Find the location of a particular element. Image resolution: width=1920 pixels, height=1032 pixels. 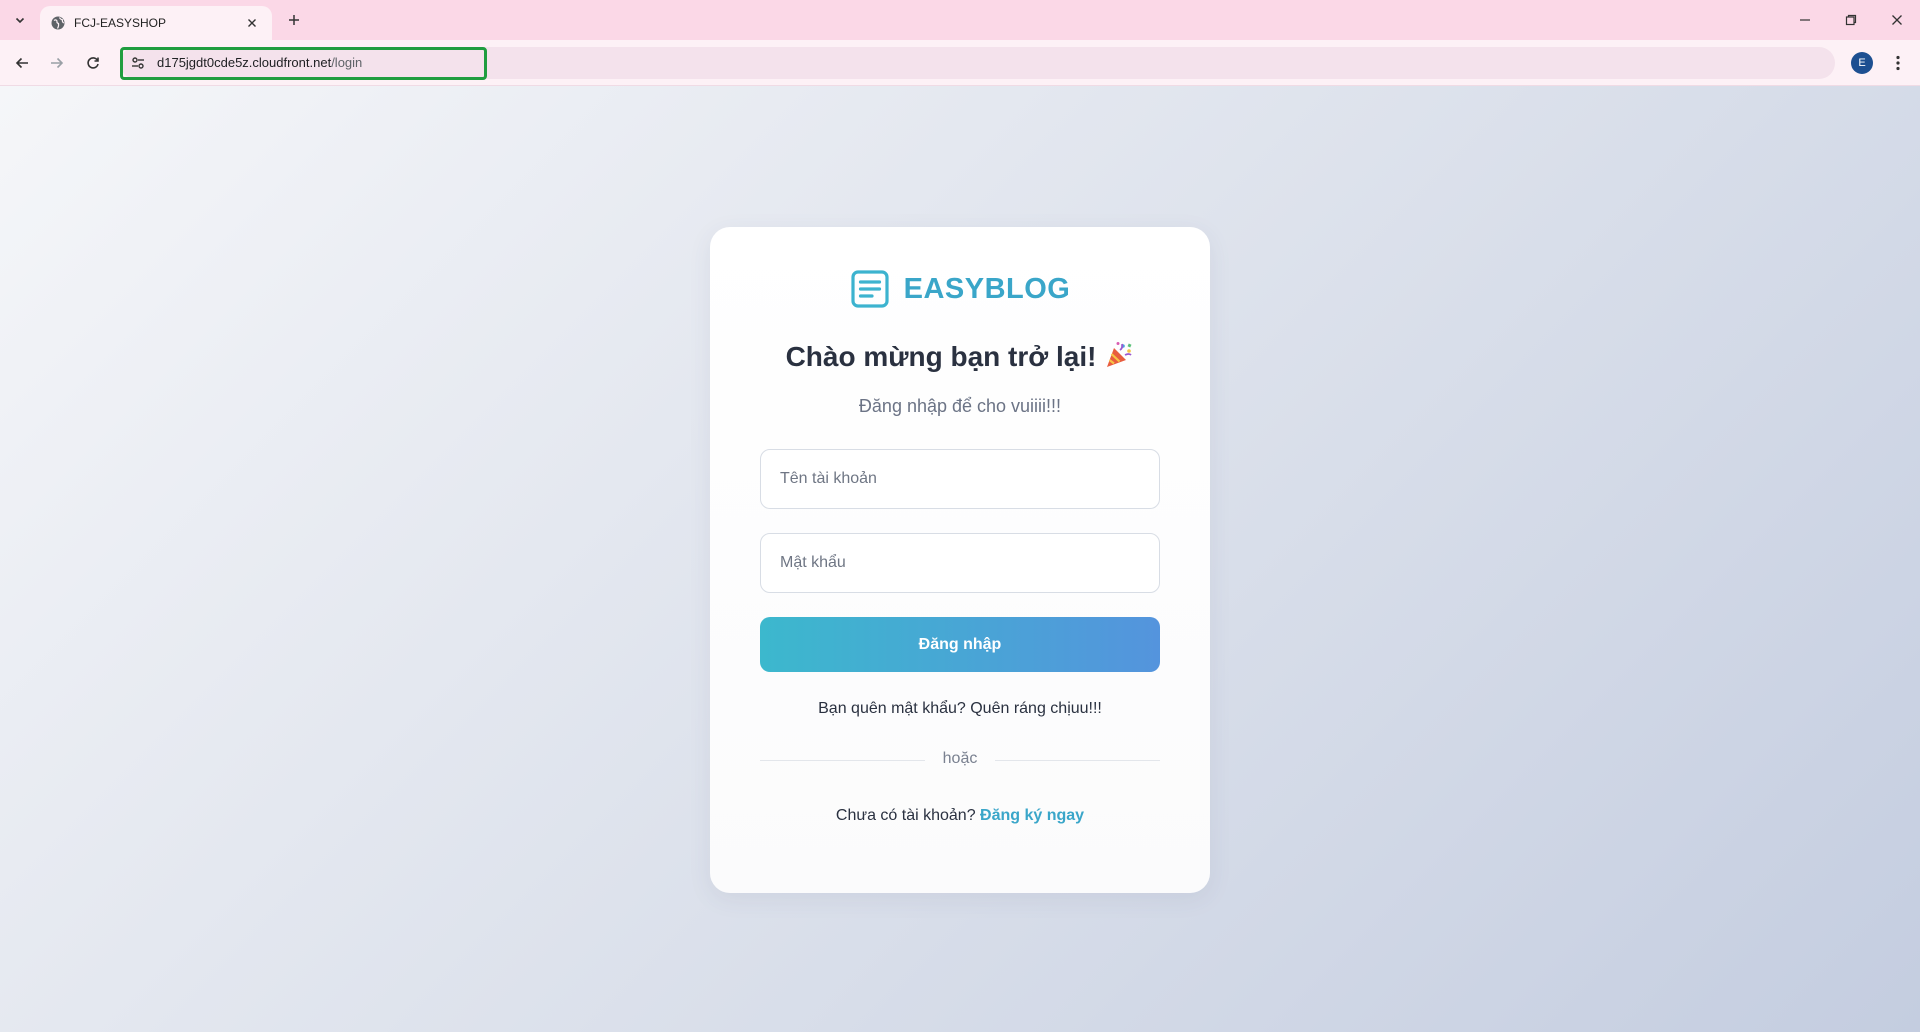

document-icon is located at coordinates (870, 289).